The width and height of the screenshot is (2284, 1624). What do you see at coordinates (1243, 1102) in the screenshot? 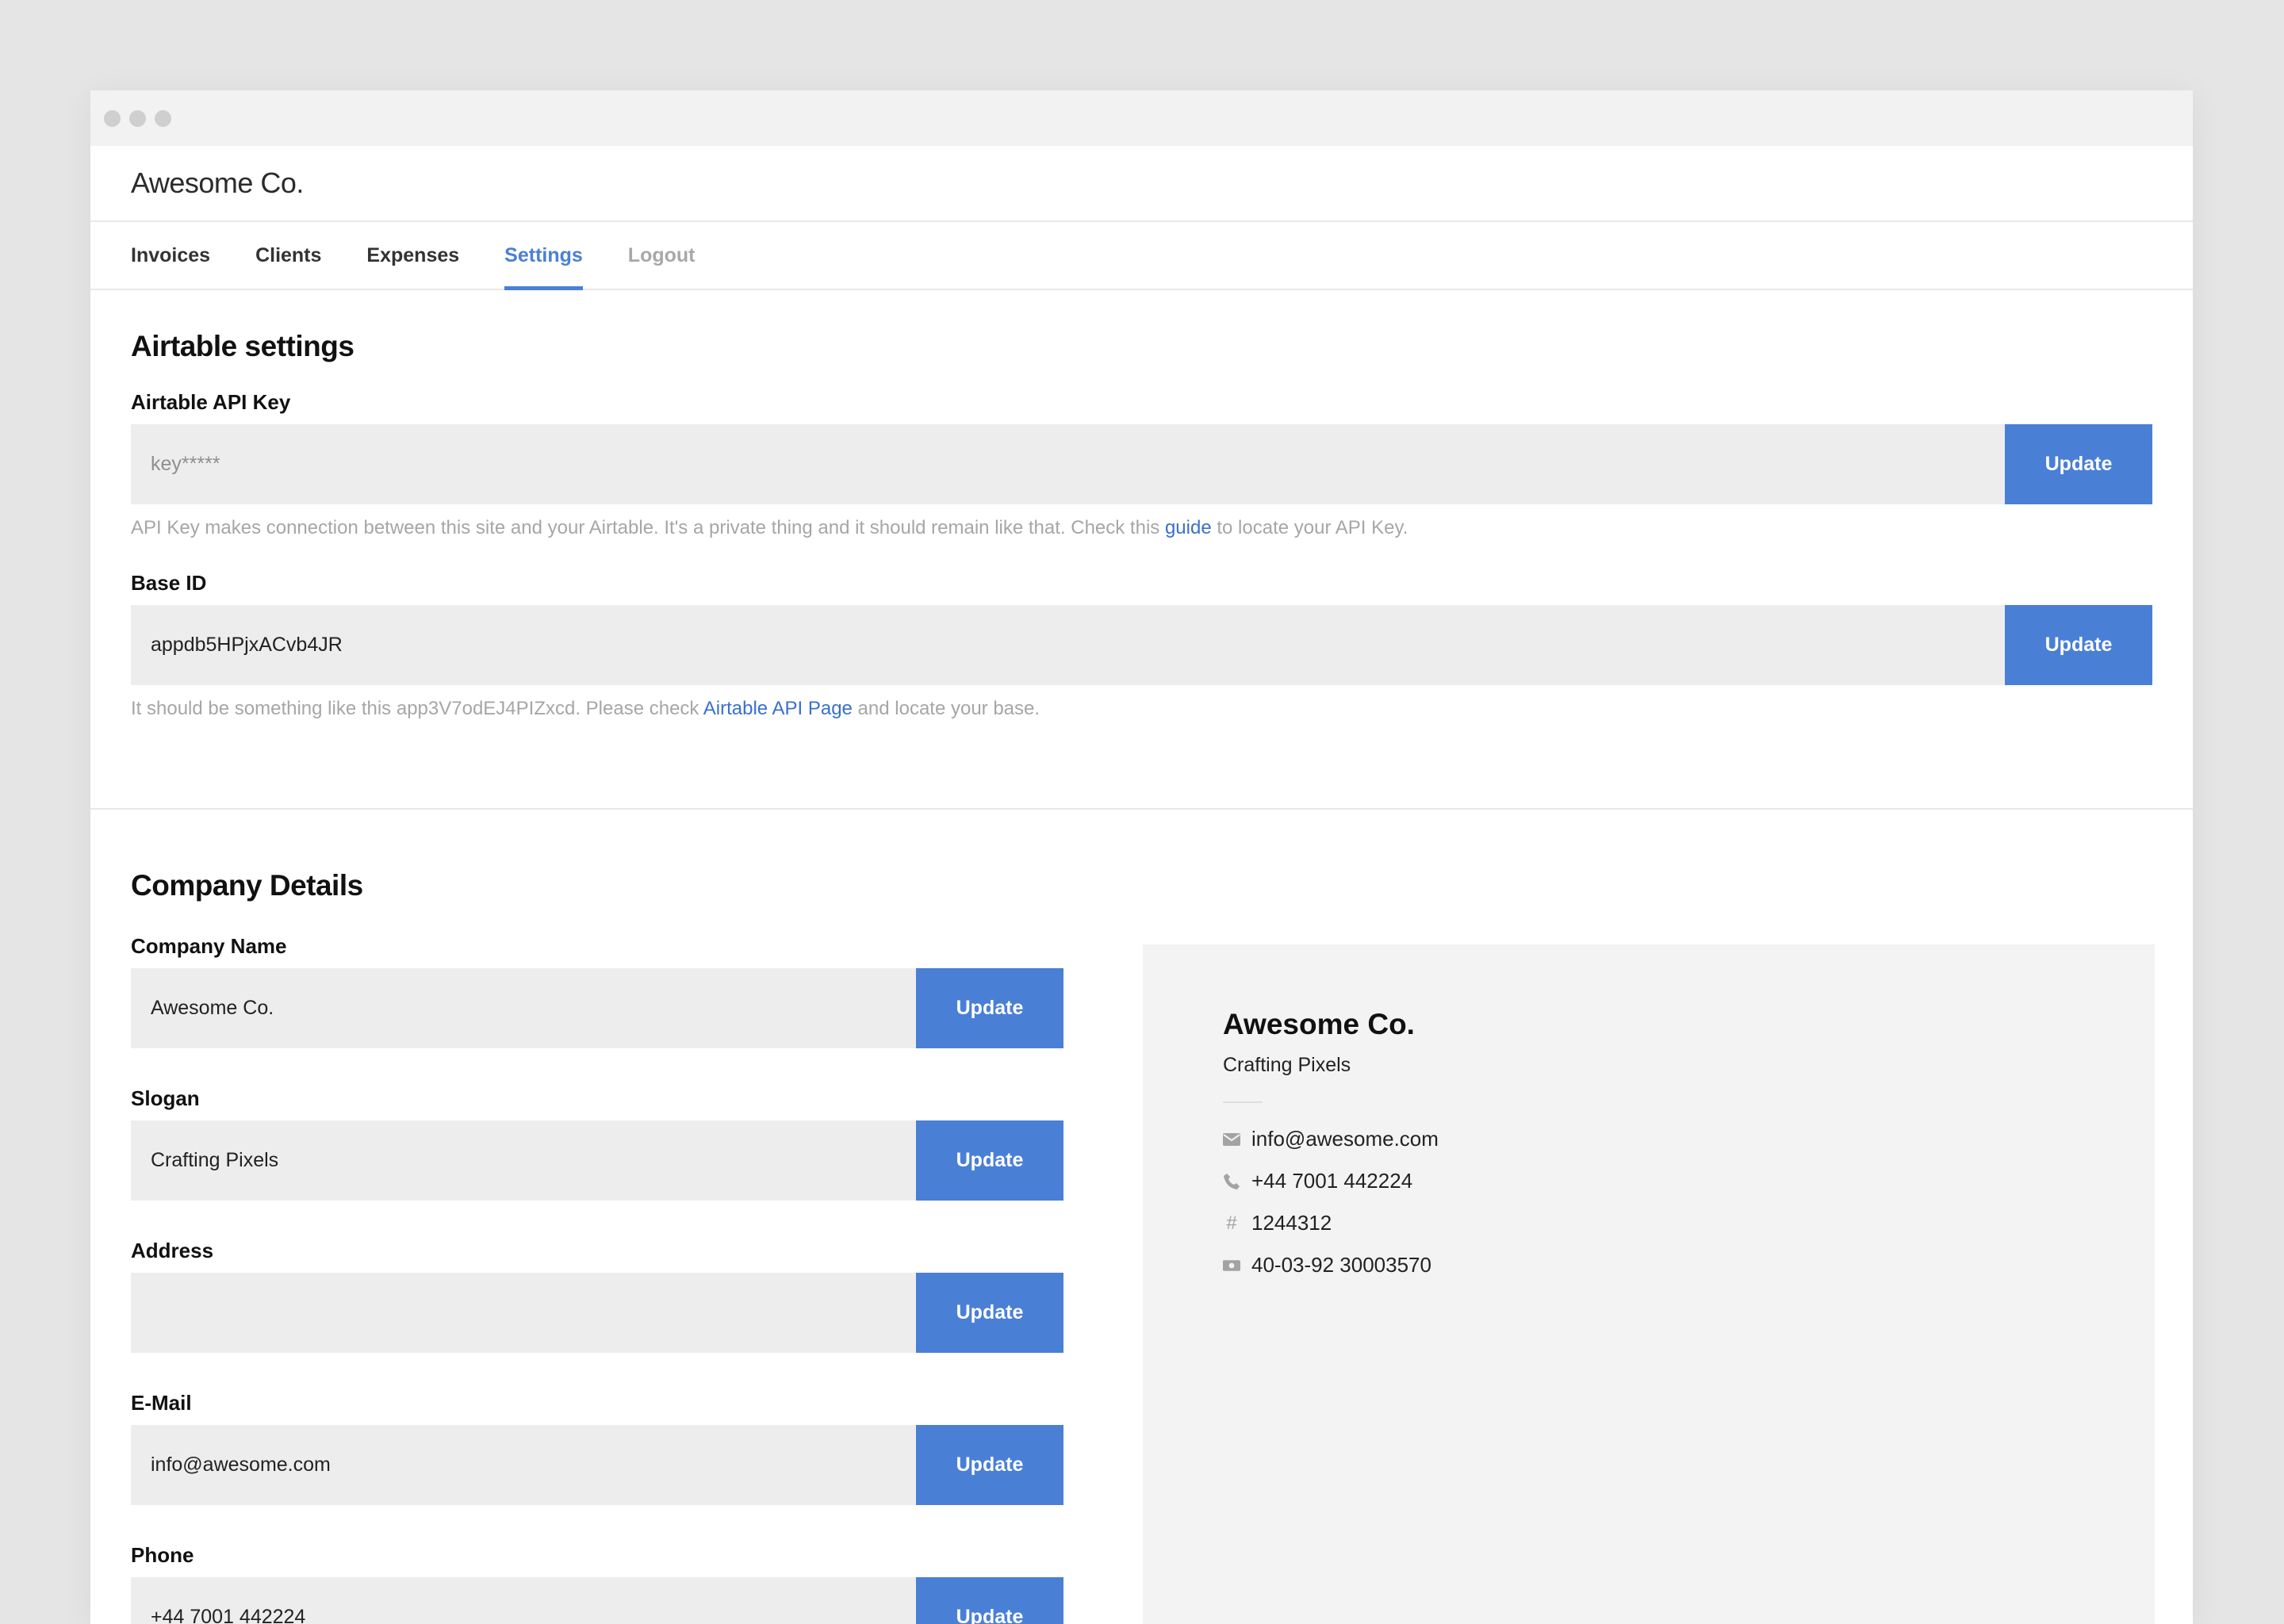
I see `preview-divider` at bounding box center [1243, 1102].